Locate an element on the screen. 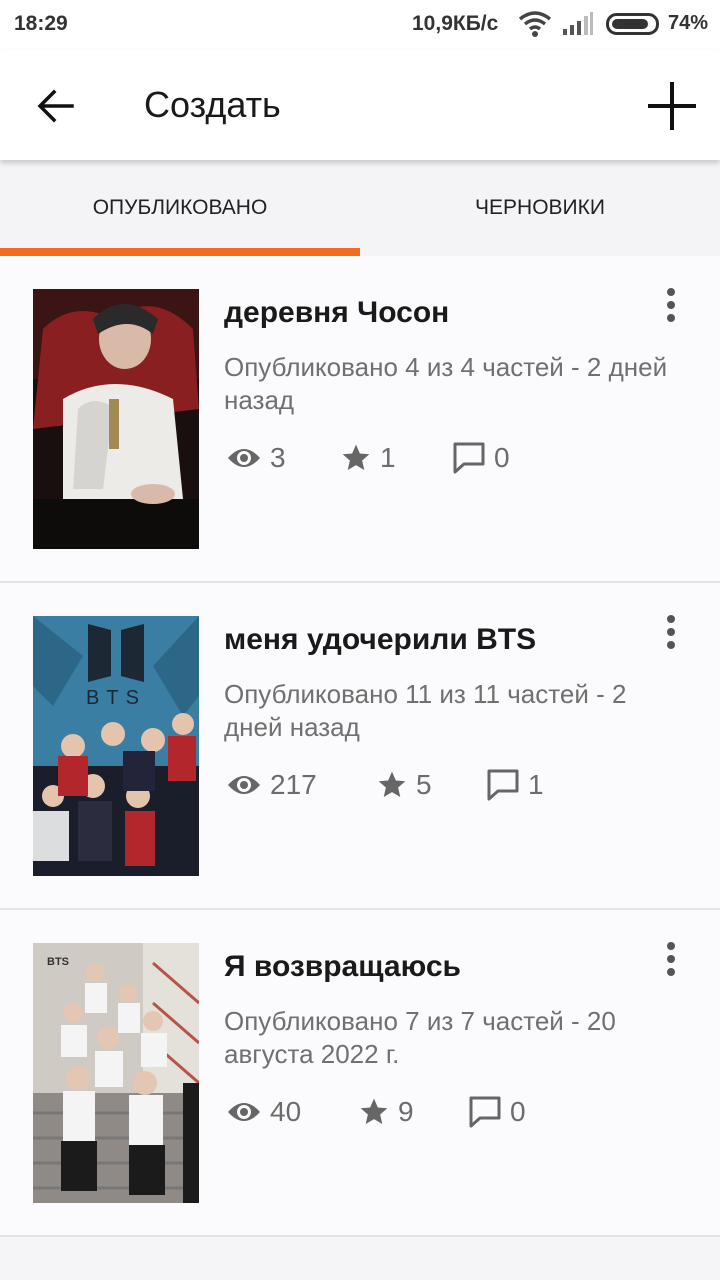 The width and height of the screenshot is (720, 1280). story-stats: 217 5 1 is located at coordinates (446, 785).